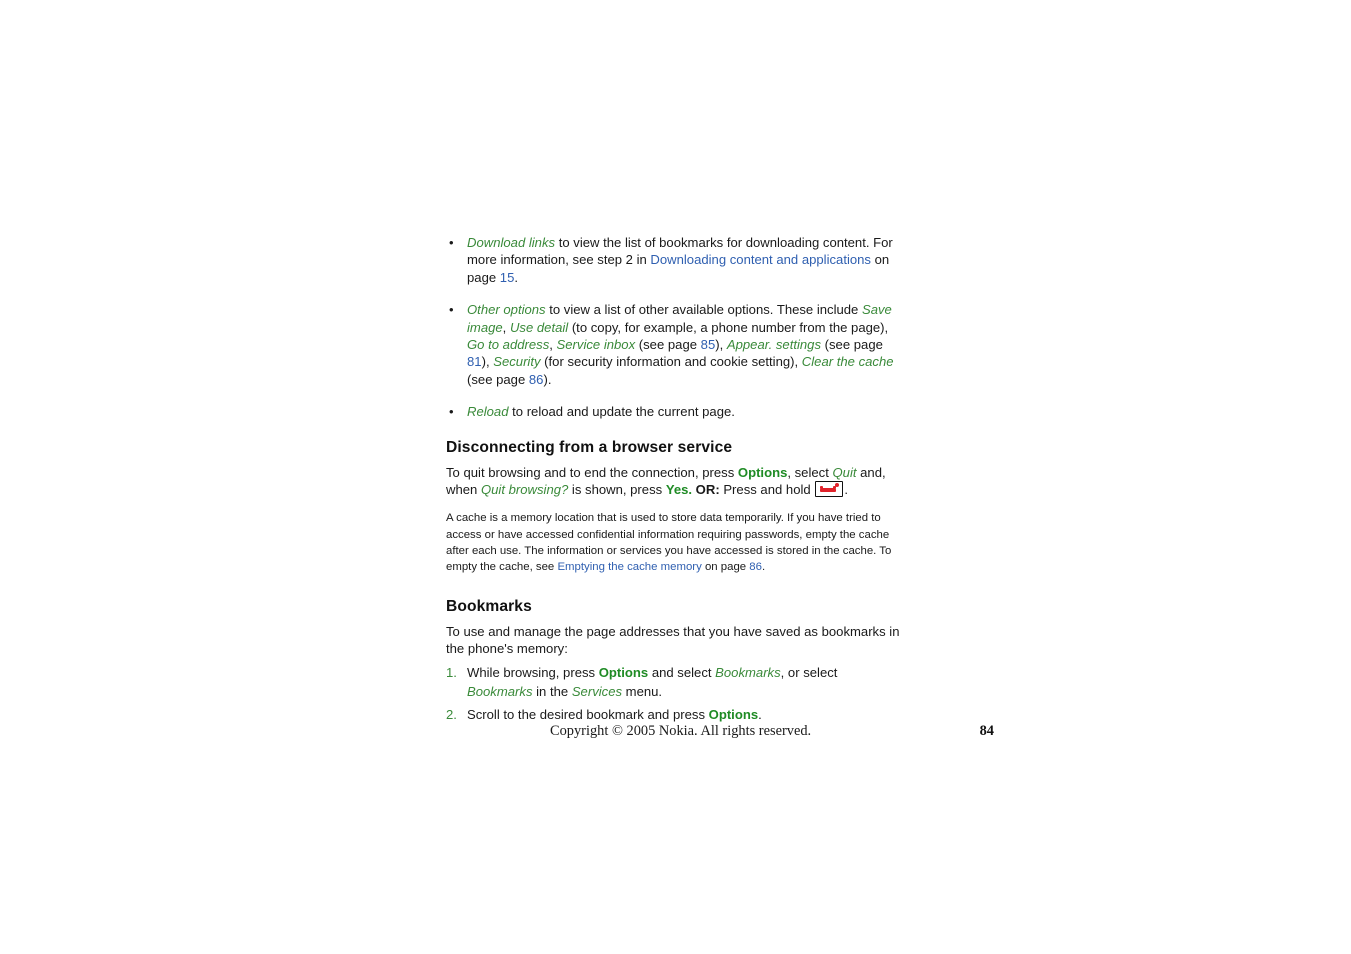 Image resolution: width=1351 pixels, height=954 pixels. I want to click on text: , or select, so click(809, 672).